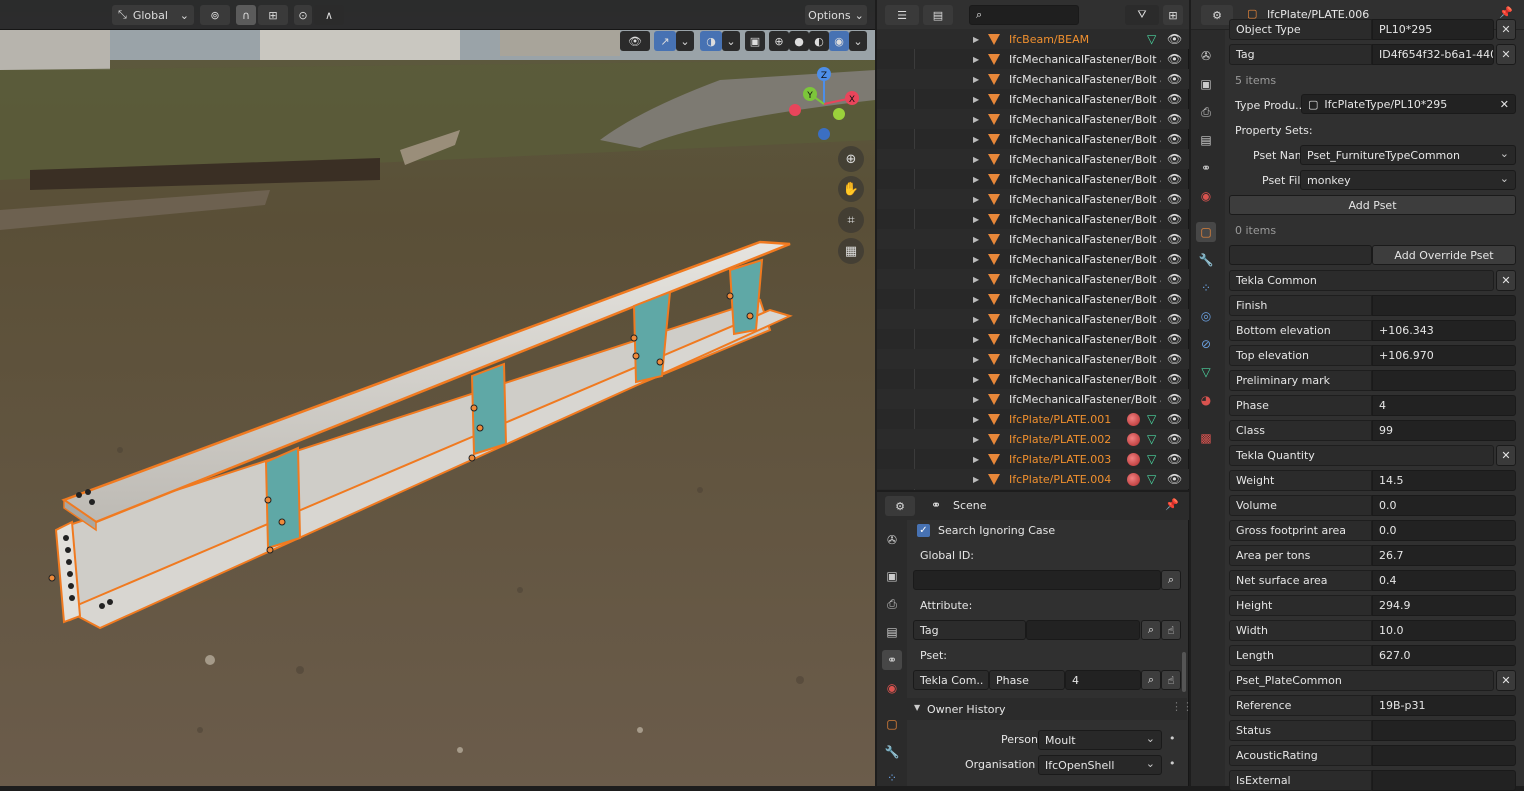 This screenshot has height=791, width=1524. What do you see at coordinates (1444, 605) in the screenshot?
I see `property-value-input: 294.9` at bounding box center [1444, 605].